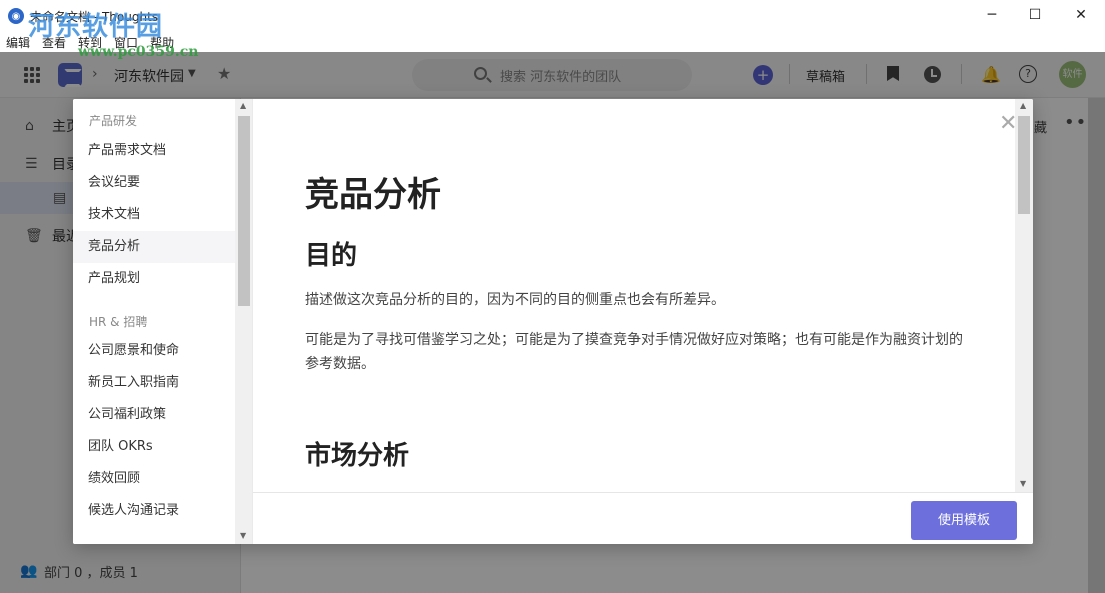  I want to click on template-item: 公司愿景和使命, so click(154, 351).